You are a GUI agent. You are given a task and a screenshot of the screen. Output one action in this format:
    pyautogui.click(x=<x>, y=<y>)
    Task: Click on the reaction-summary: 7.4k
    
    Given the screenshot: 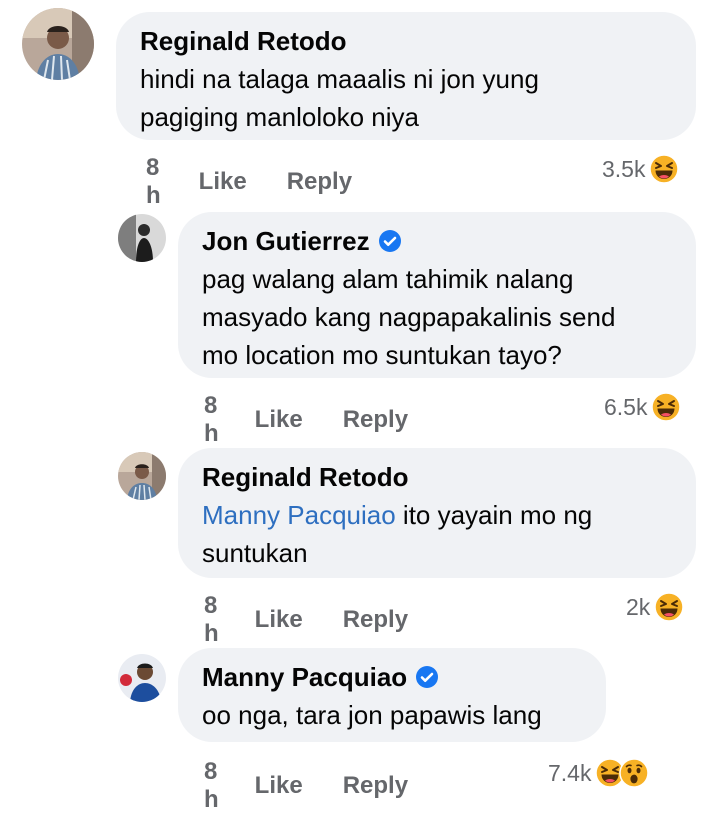 What is the action you would take?
    pyautogui.click(x=598, y=773)
    